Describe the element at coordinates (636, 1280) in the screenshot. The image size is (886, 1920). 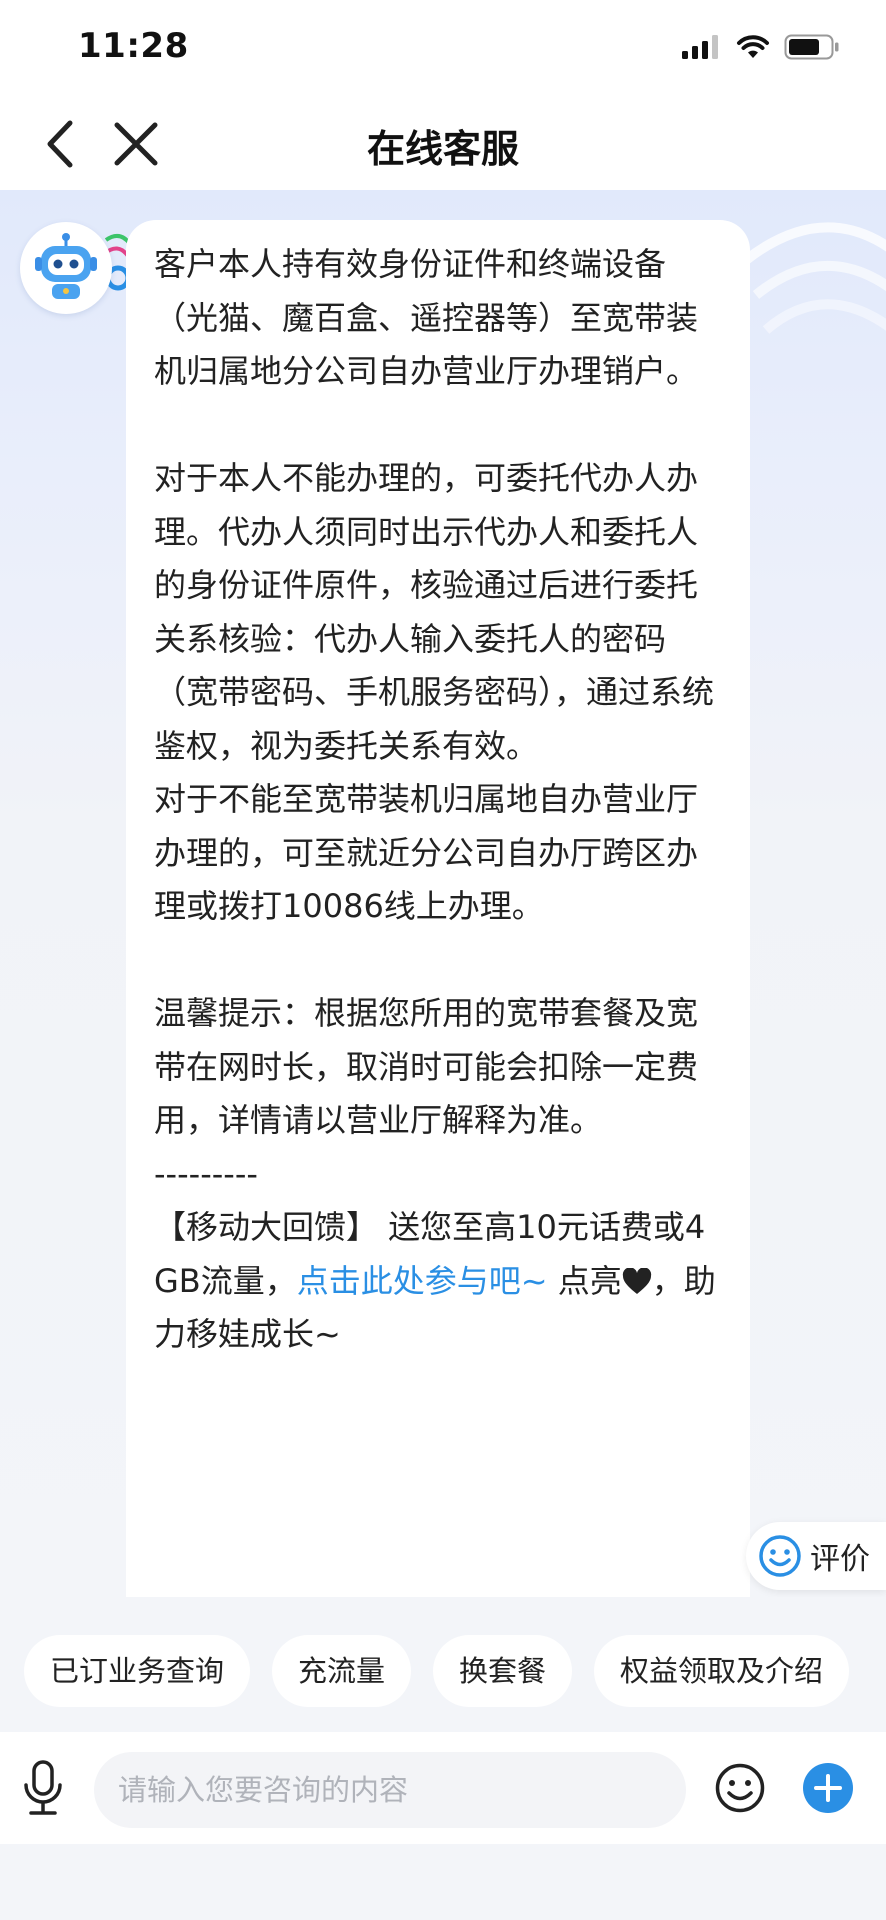
I see `heart-icon` at that location.